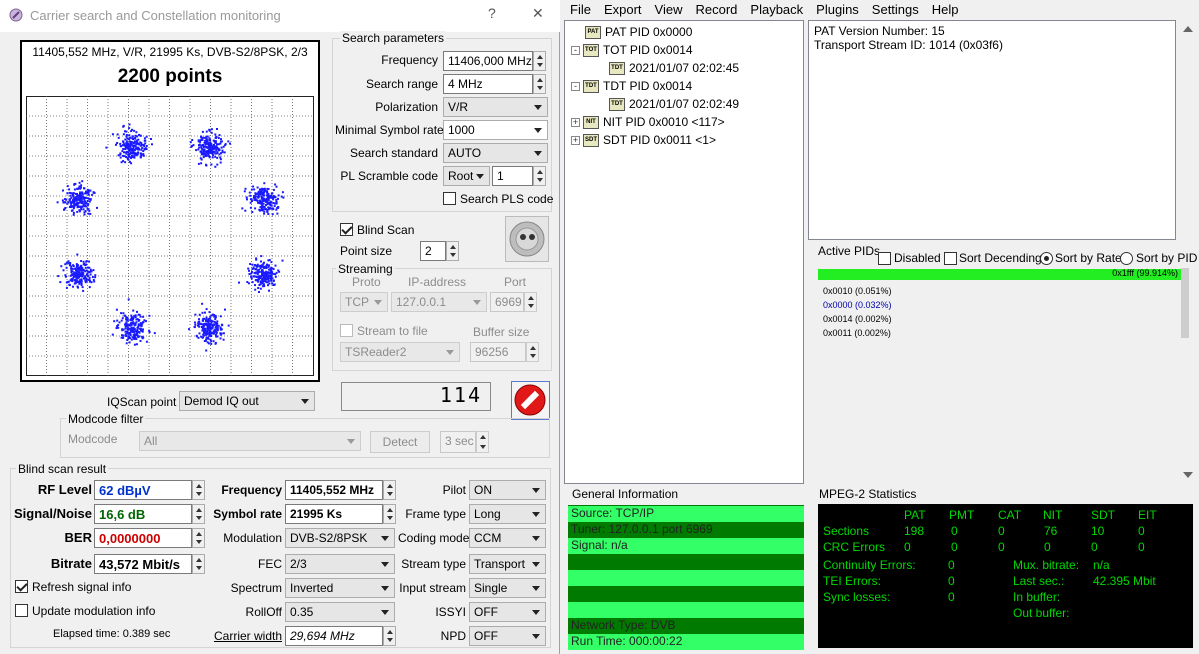 The width and height of the screenshot is (1199, 654). What do you see at coordinates (1041, 613) in the screenshot?
I see `out-buffer-label: Out buffer:` at bounding box center [1041, 613].